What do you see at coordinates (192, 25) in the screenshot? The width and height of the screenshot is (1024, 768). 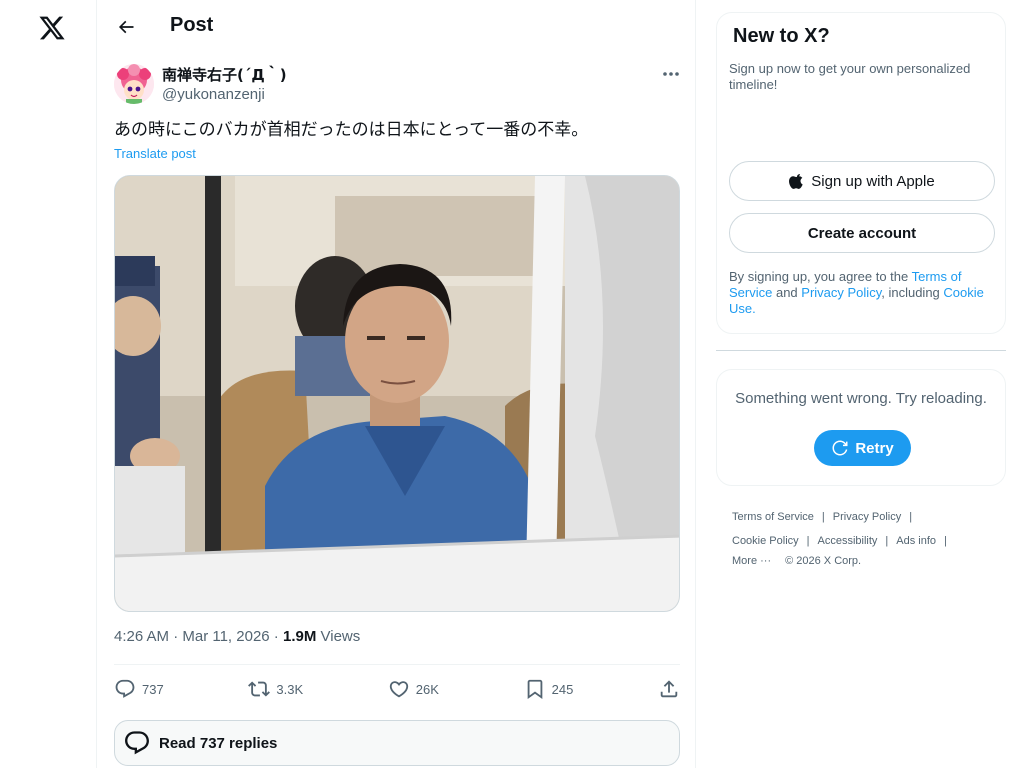 I see `page-title: Post` at bounding box center [192, 25].